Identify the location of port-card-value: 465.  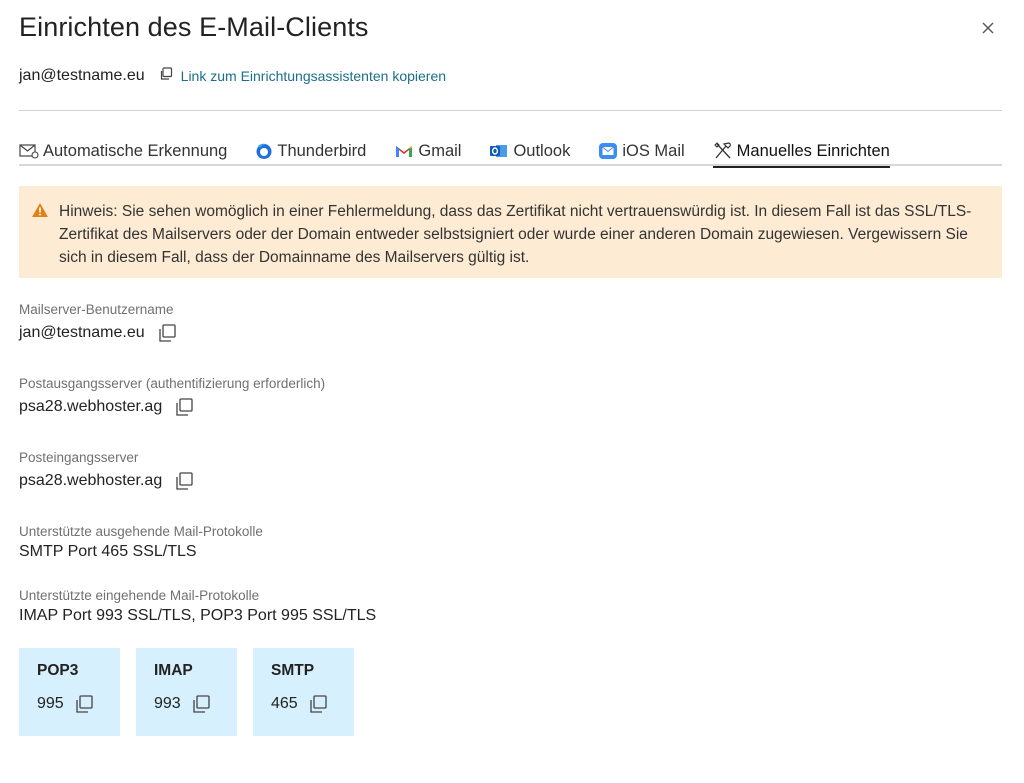
(284, 703).